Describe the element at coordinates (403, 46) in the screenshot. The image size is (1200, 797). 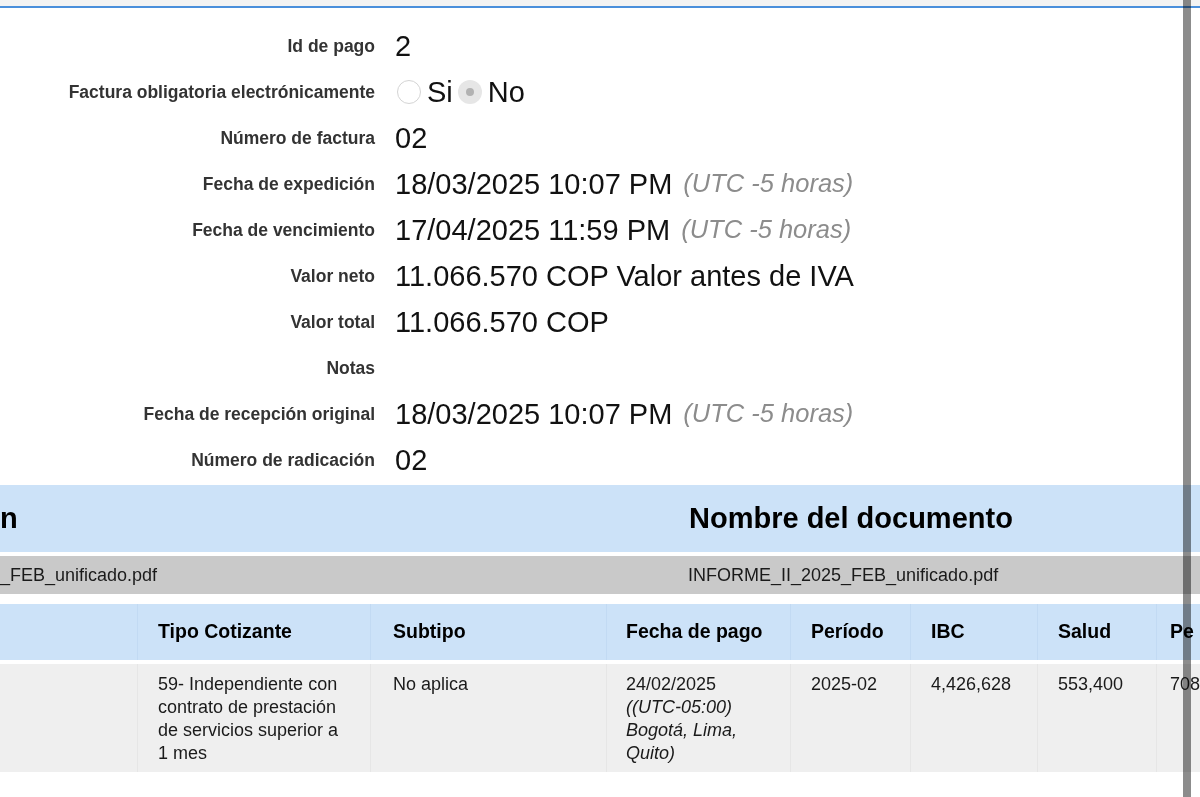
I see `field-value: 2` at that location.